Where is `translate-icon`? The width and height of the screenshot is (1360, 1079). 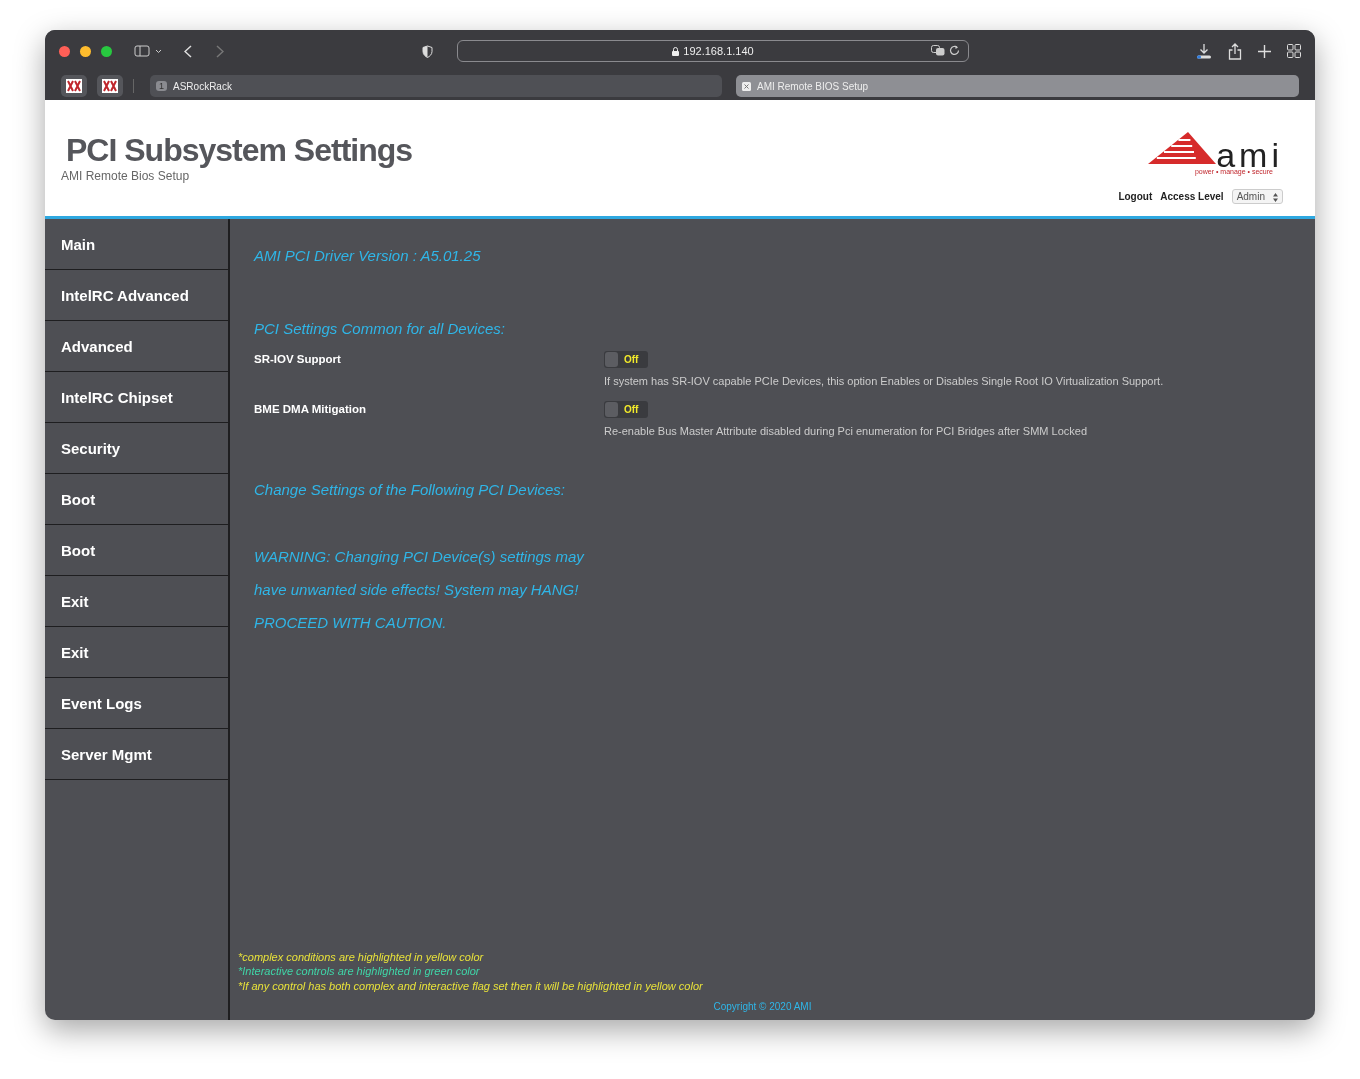 translate-icon is located at coordinates (938, 50).